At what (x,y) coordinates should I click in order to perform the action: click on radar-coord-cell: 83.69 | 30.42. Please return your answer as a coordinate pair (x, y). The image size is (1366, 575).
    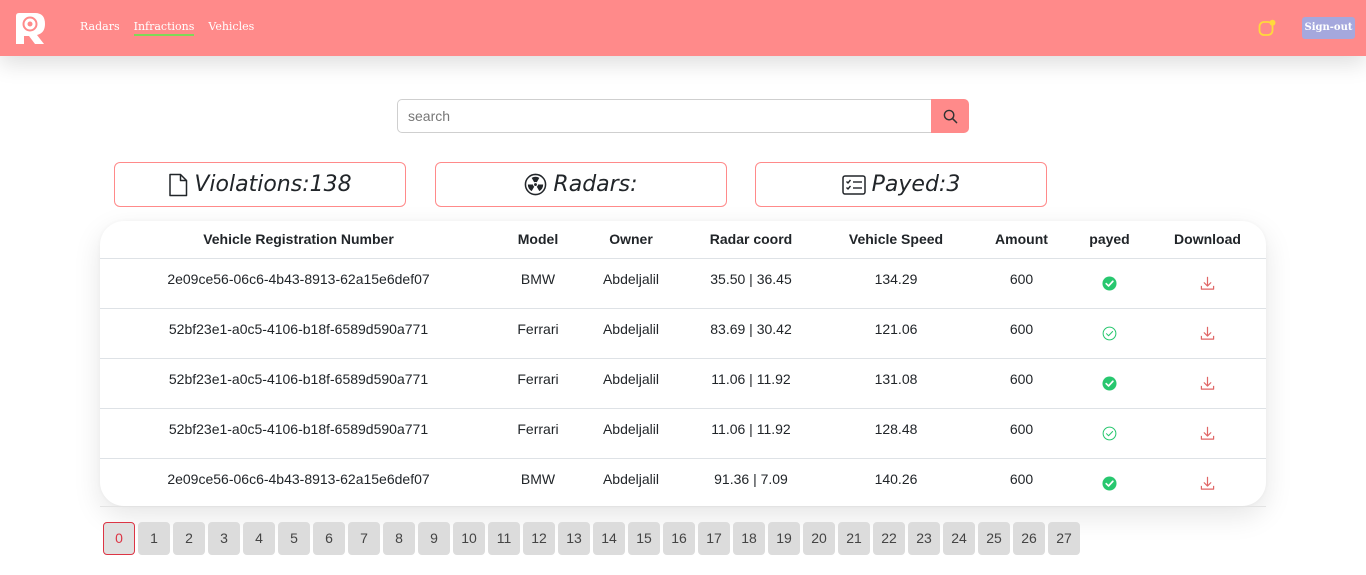
    Looking at the image, I should click on (751, 333).